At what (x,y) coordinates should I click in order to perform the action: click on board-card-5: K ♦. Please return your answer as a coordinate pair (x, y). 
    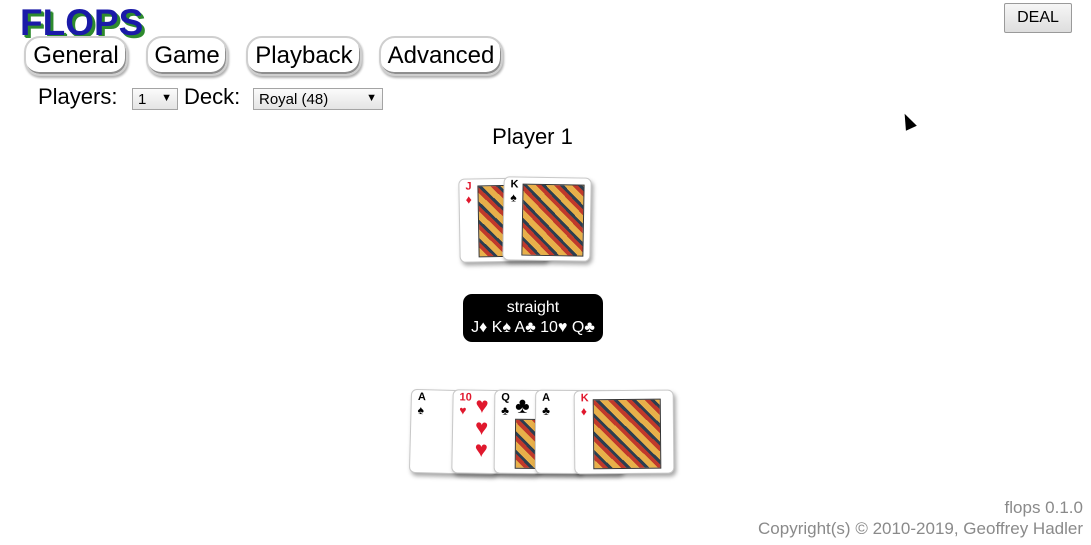
    Looking at the image, I should click on (624, 432).